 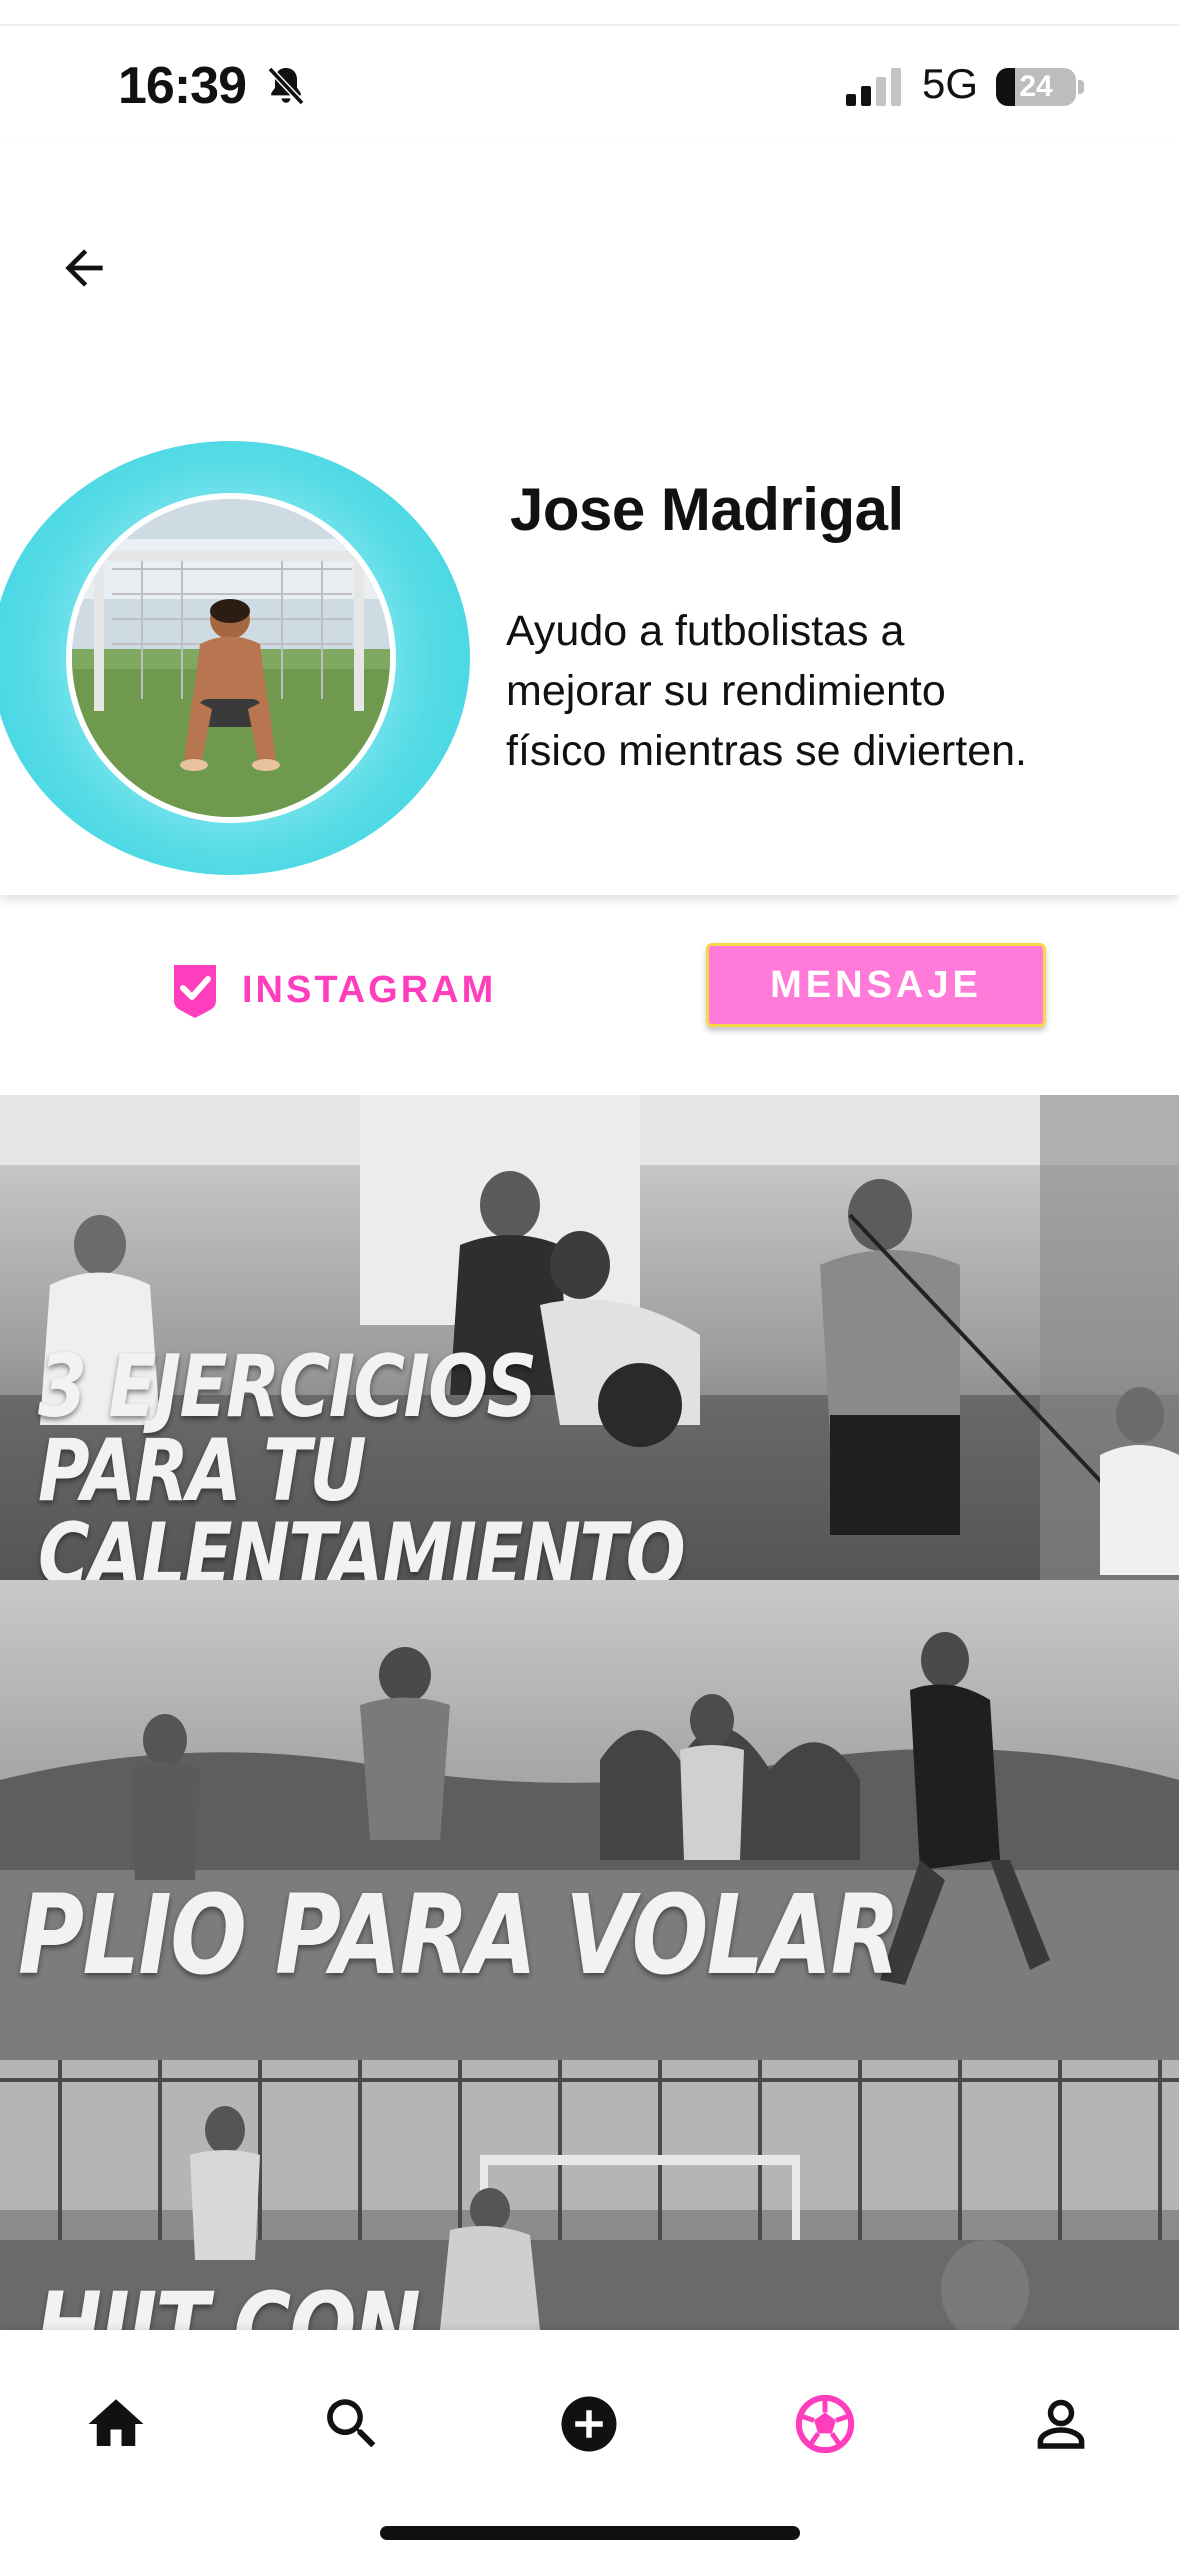 What do you see at coordinates (766, 751) in the screenshot?
I see `bio-line: físico mientras se divierten.` at bounding box center [766, 751].